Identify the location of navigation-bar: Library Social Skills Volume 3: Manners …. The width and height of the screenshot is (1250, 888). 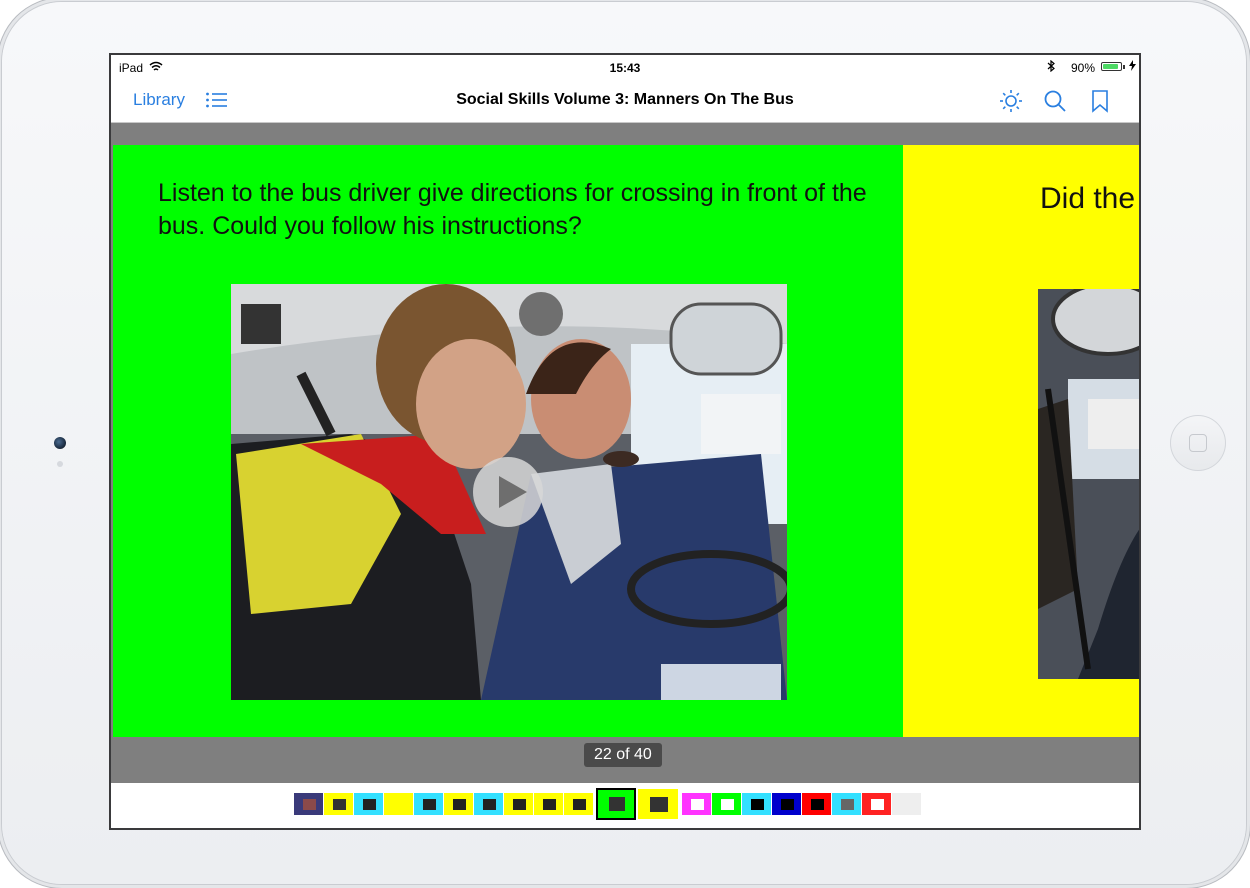
(625, 101).